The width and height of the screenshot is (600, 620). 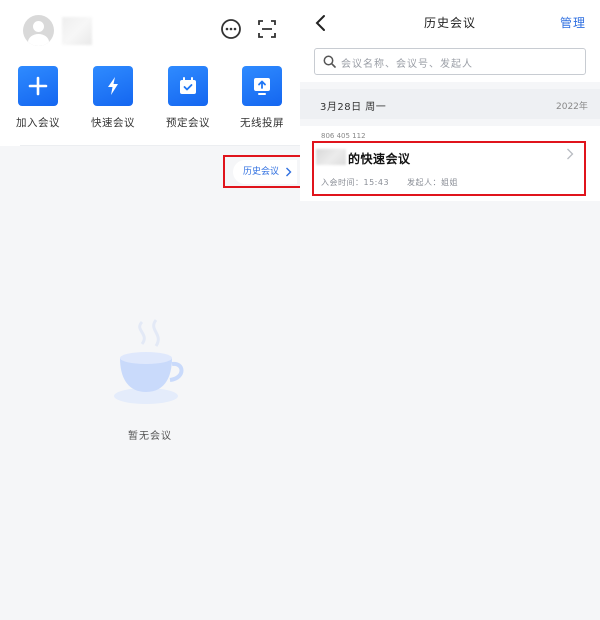 I want to click on screen-cast-button: 无线投屏, so click(x=262, y=98).